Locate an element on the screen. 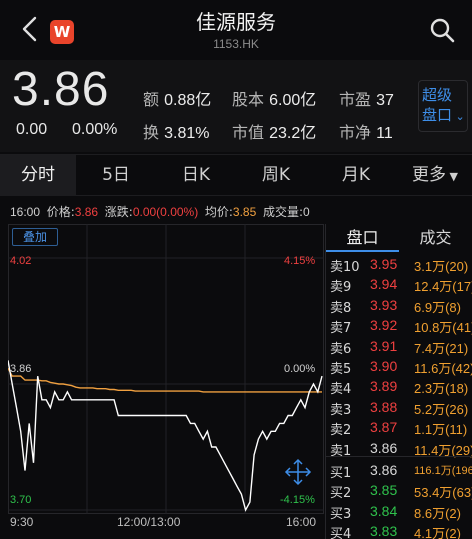  info-volume-value: 0 is located at coordinates (306, 212).